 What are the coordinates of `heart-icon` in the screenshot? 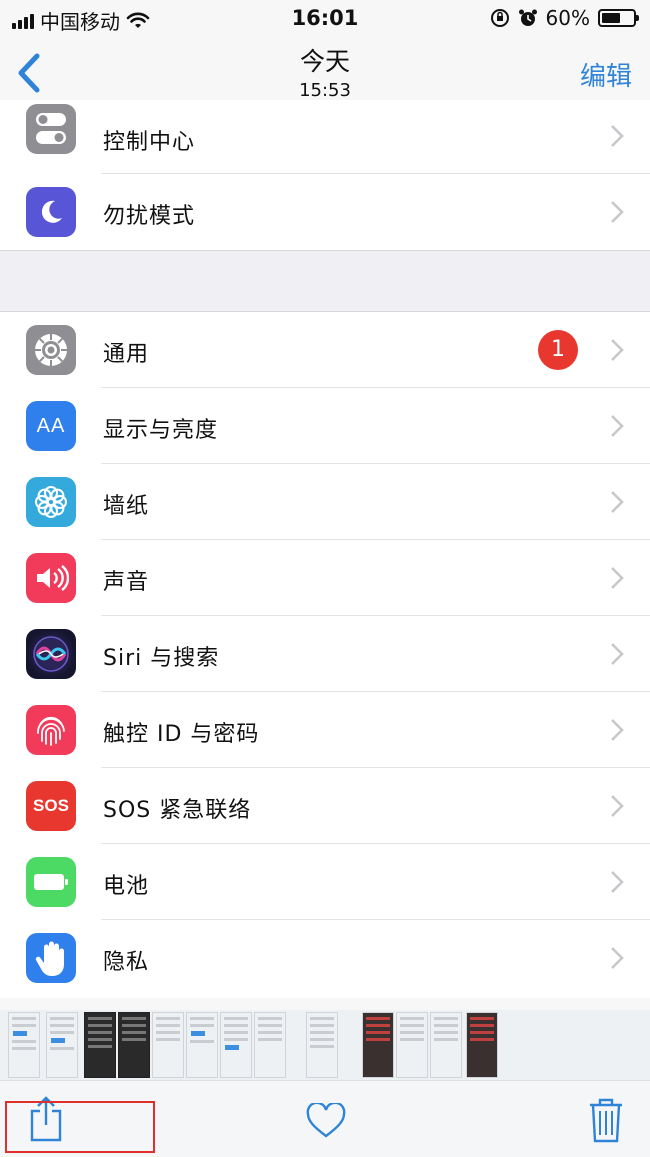 It's located at (326, 1121).